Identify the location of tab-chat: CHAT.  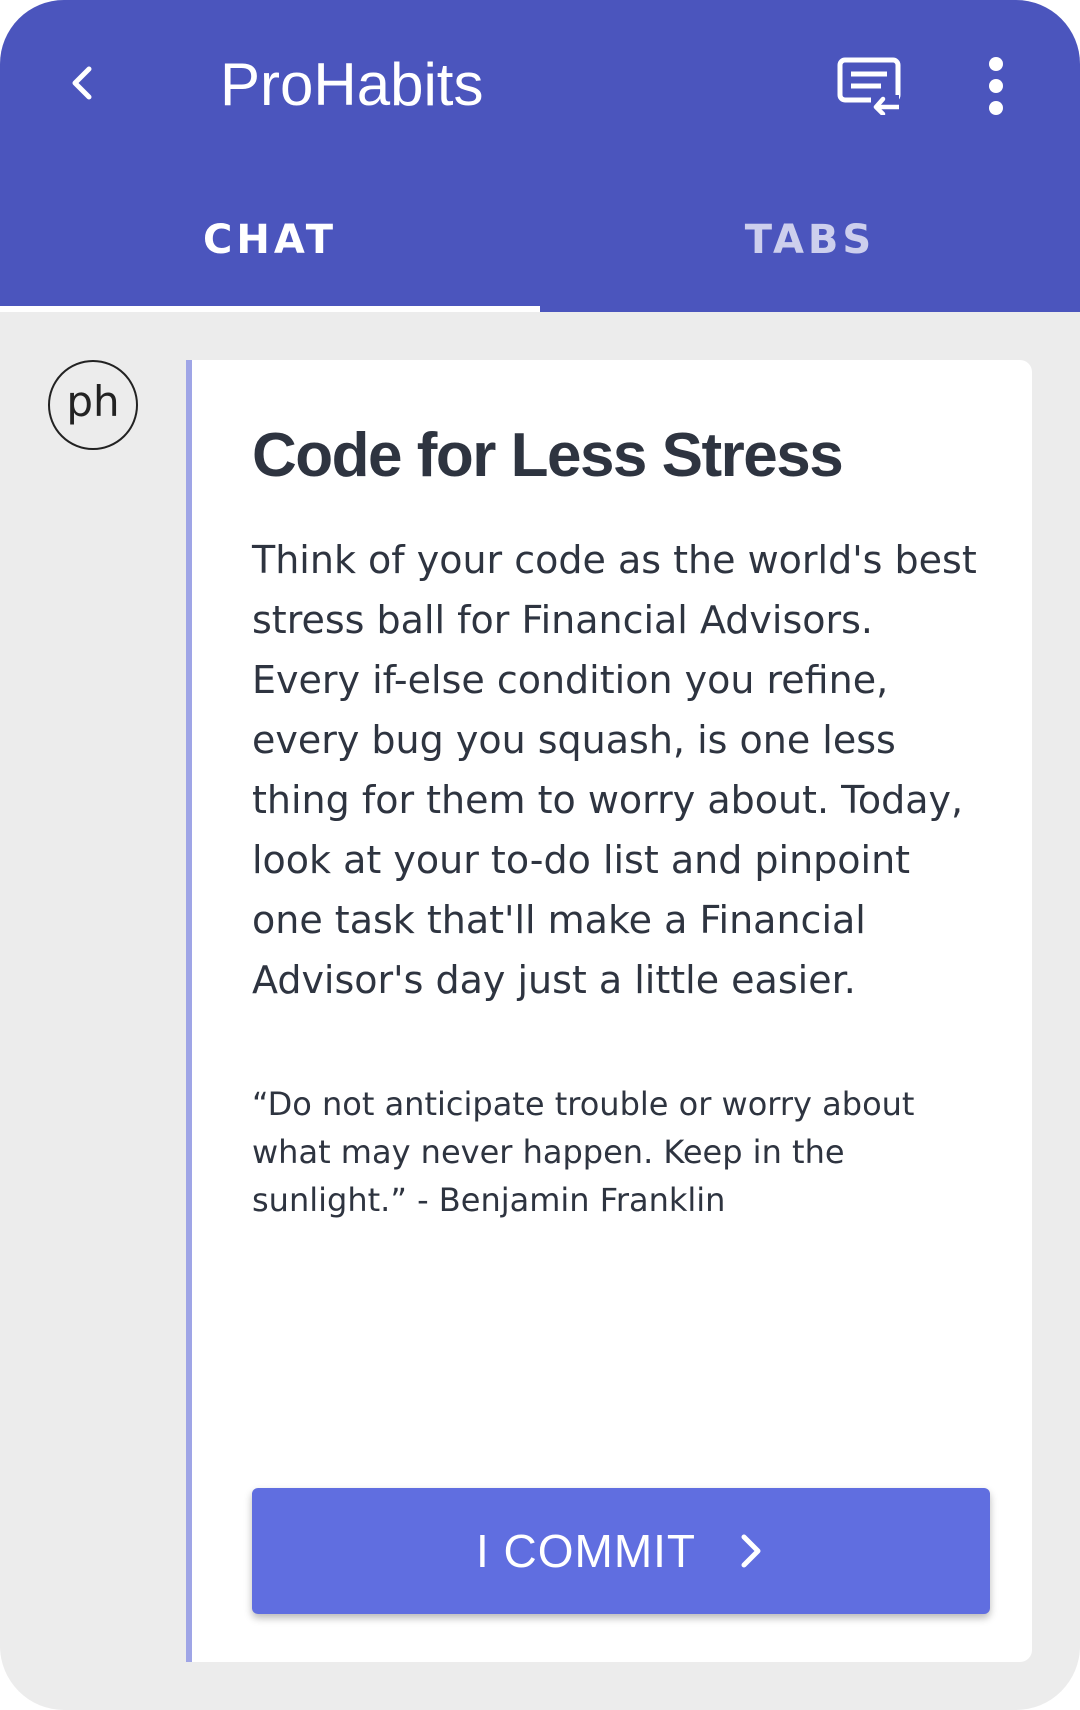
(270, 256).